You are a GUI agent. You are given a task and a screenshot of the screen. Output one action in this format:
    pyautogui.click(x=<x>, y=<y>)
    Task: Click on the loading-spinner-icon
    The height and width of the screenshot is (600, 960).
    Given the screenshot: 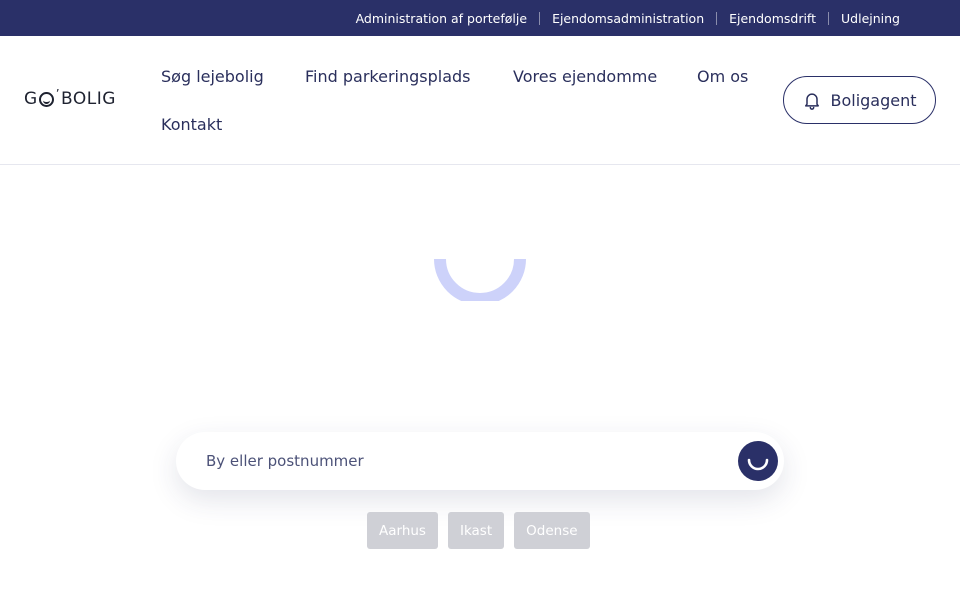 What is the action you would take?
    pyautogui.click(x=480, y=279)
    